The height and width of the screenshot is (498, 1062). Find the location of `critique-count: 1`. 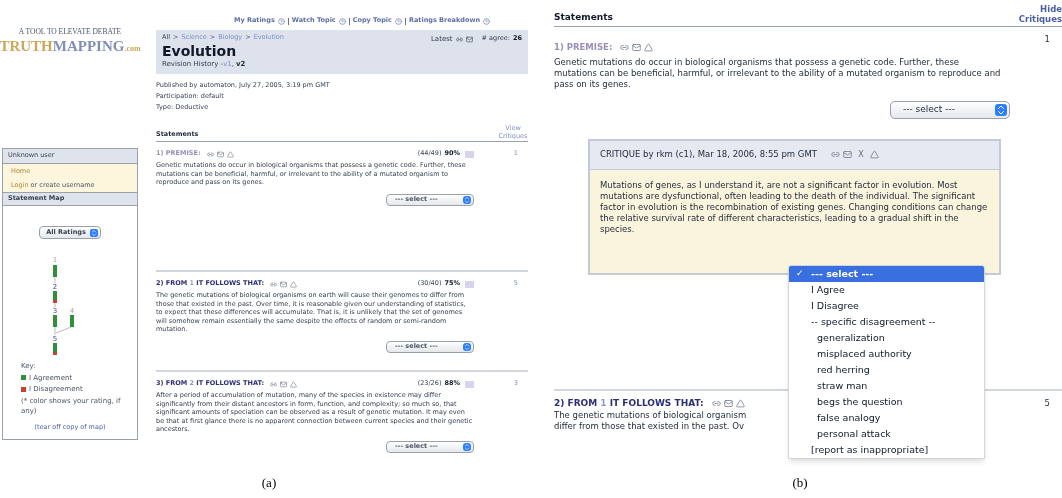

critique-count: 1 is located at coordinates (1047, 39).